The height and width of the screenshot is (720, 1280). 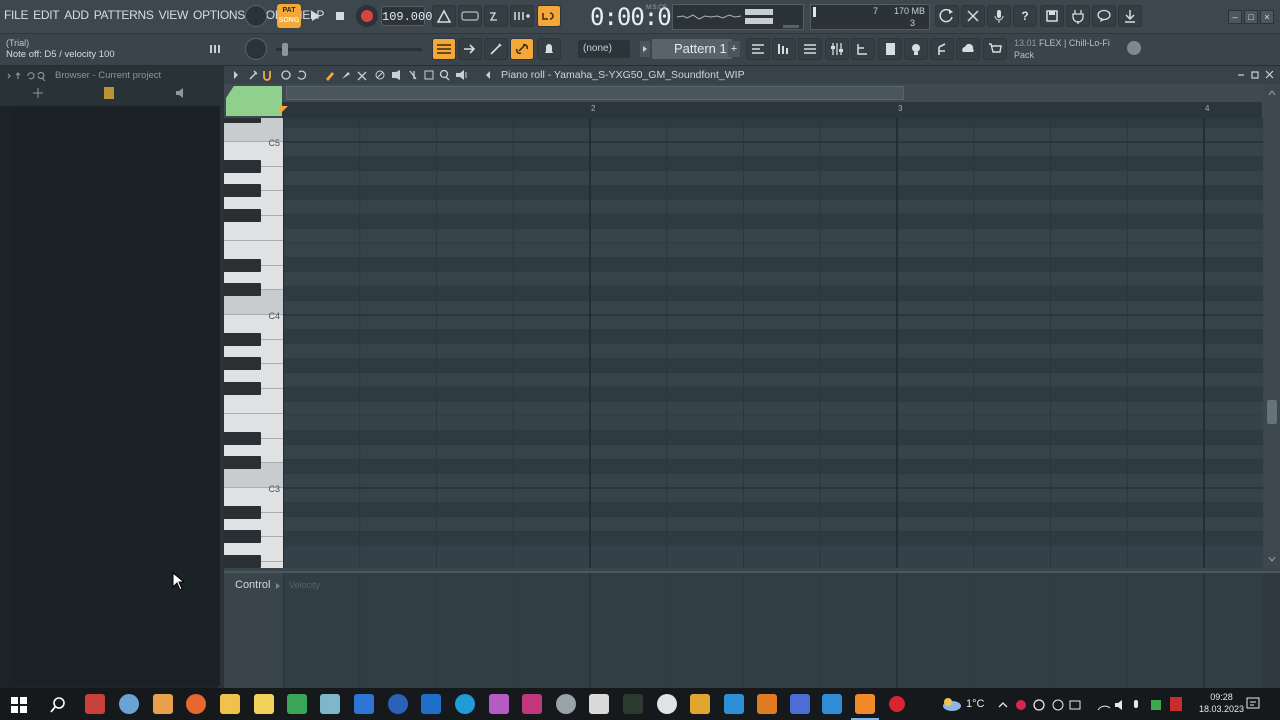 What do you see at coordinates (219, 15) in the screenshot?
I see `menu-options: OPTIONS` at bounding box center [219, 15].